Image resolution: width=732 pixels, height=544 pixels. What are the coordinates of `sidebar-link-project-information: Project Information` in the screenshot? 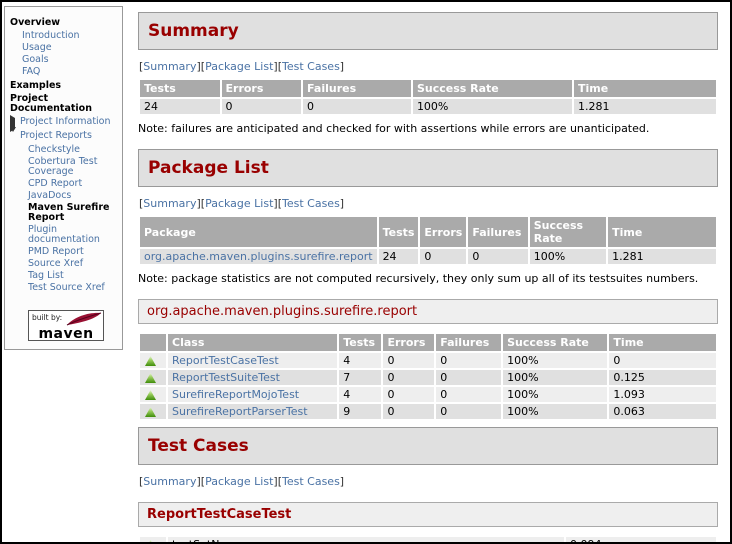 It's located at (65, 122).